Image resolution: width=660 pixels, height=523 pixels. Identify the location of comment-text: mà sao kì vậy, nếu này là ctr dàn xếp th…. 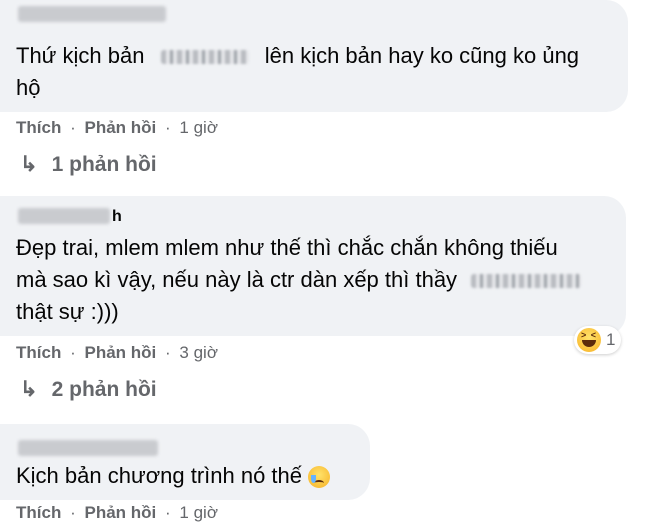
(299, 280).